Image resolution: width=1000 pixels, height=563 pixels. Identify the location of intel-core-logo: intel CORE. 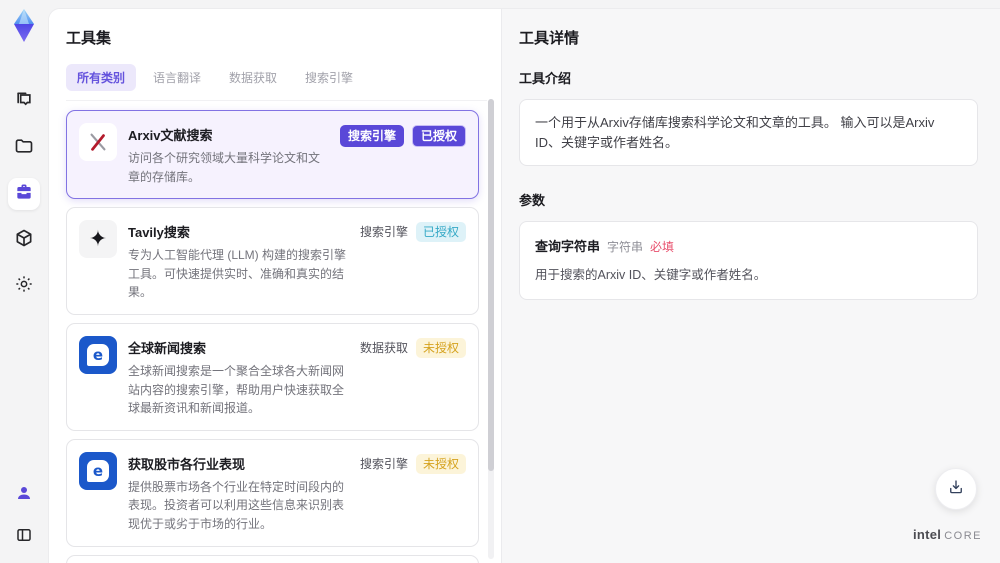
(947, 535).